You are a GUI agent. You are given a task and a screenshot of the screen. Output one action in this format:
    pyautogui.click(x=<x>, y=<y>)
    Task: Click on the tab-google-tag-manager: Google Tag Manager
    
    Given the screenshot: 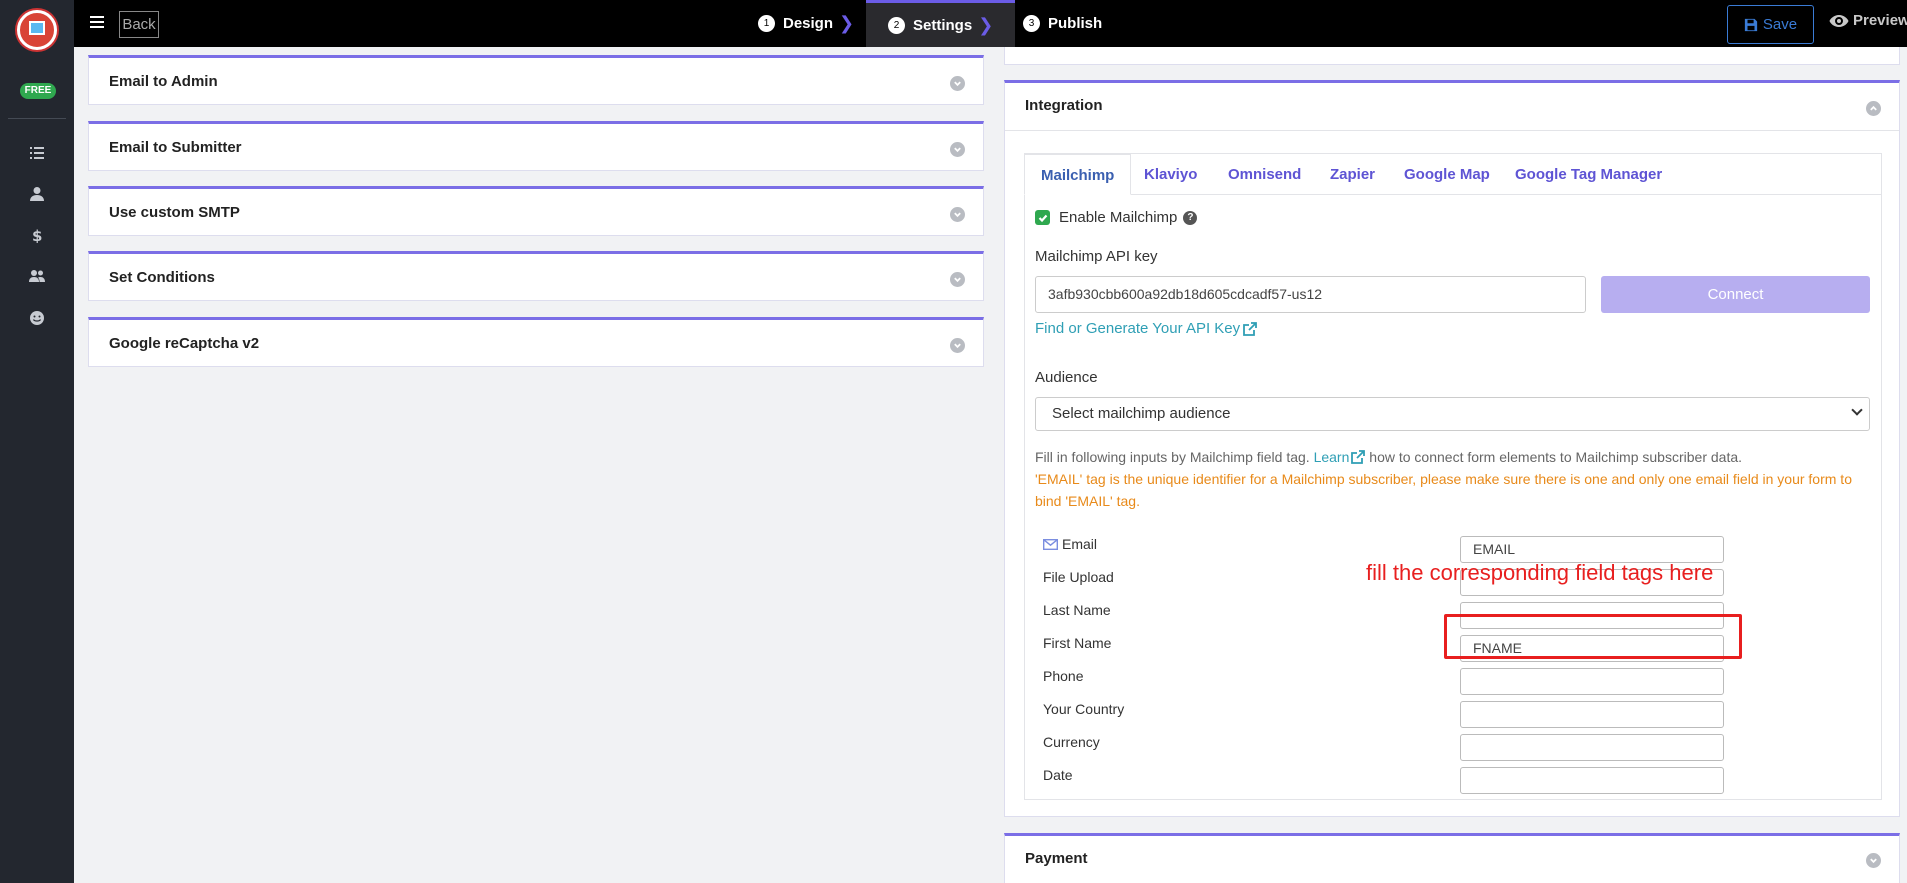 What is the action you would take?
    pyautogui.click(x=1588, y=174)
    